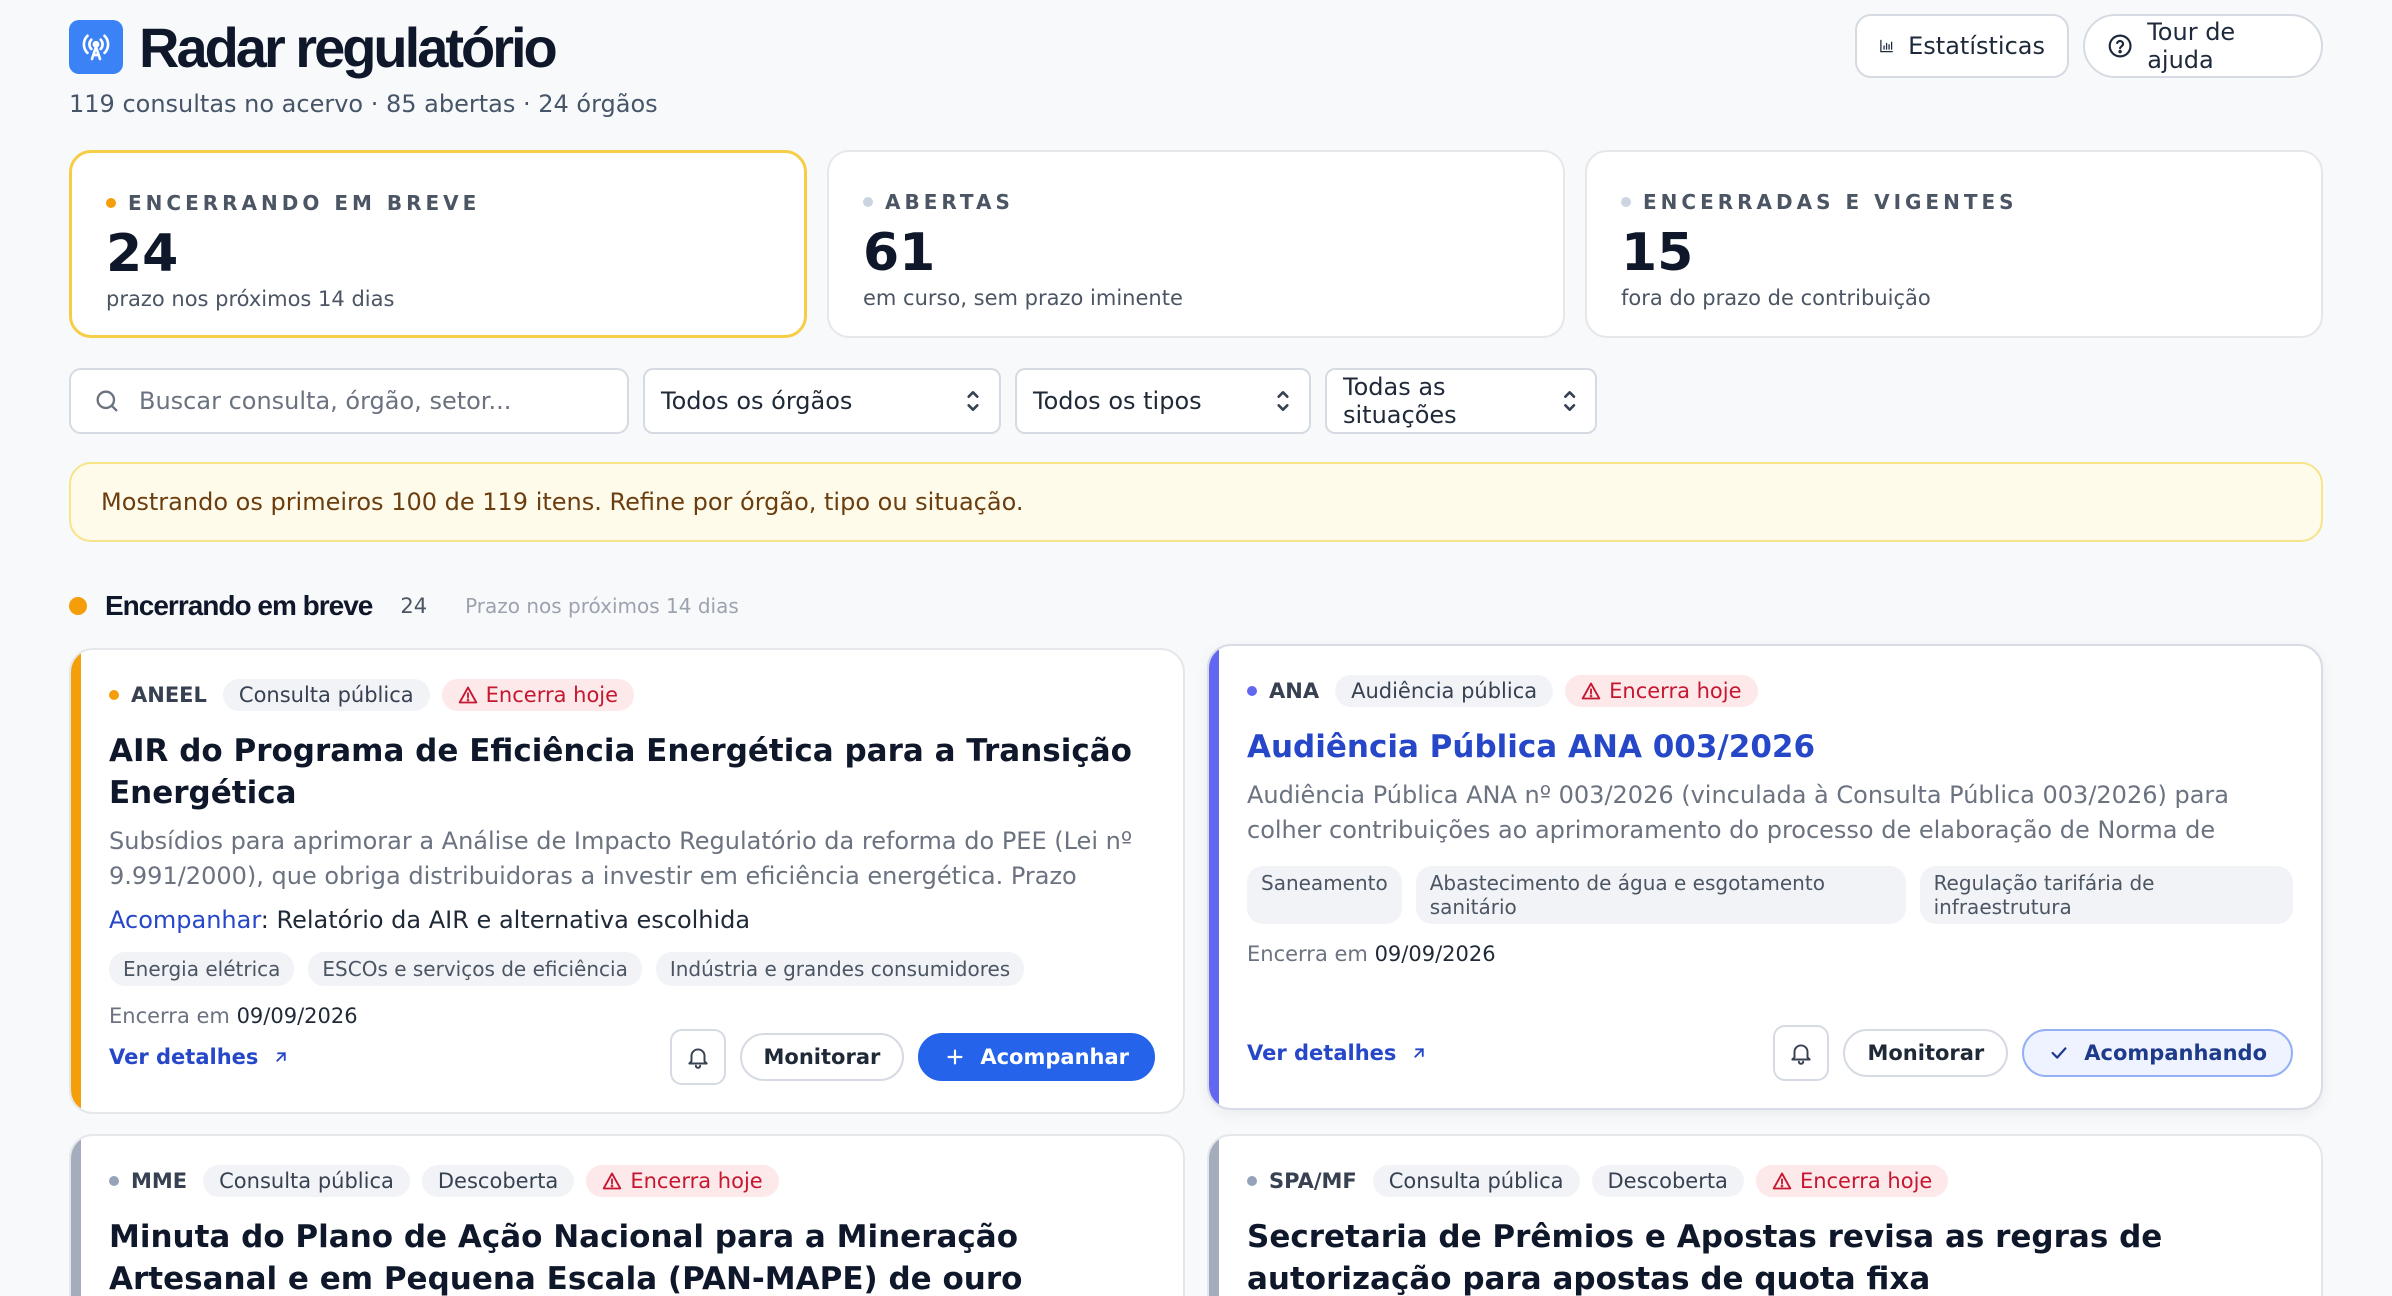 Image resolution: width=2392 pixels, height=1296 pixels. I want to click on following-button: Acompanhando, so click(2157, 1053).